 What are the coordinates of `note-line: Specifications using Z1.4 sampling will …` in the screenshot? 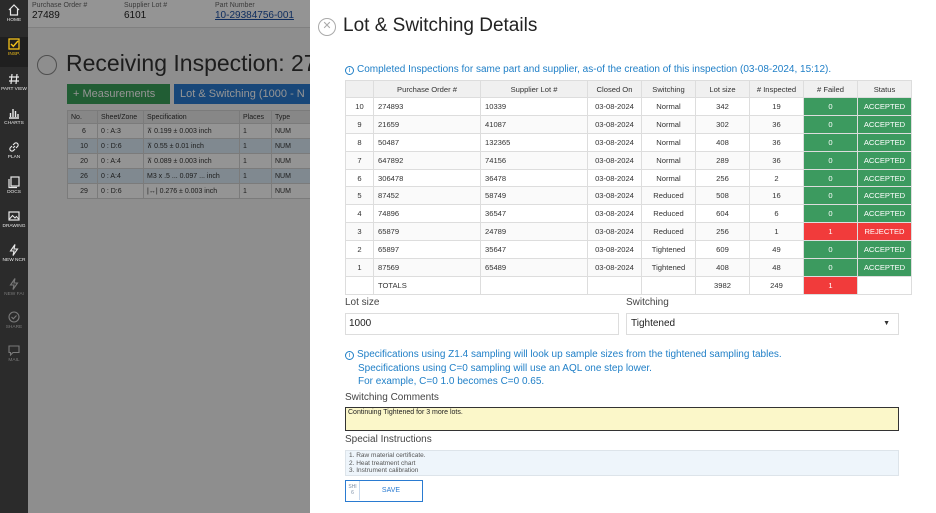 It's located at (569, 354).